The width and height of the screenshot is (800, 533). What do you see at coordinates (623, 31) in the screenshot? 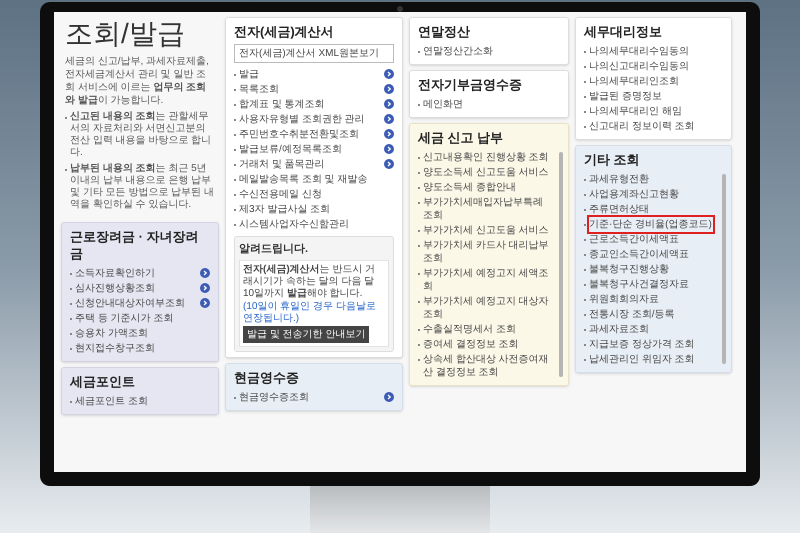
I see `card-title: 세무대리정보` at bounding box center [623, 31].